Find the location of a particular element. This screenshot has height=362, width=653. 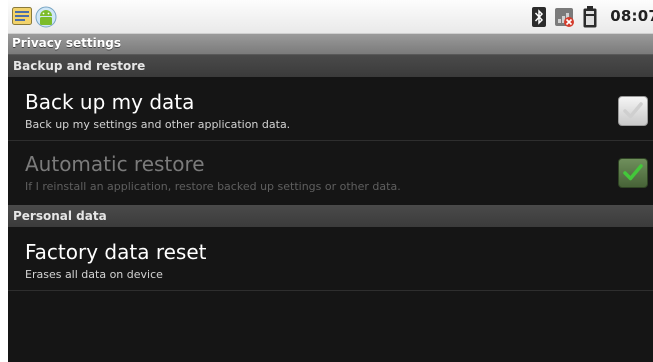

notes-icon is located at coordinates (22, 16).